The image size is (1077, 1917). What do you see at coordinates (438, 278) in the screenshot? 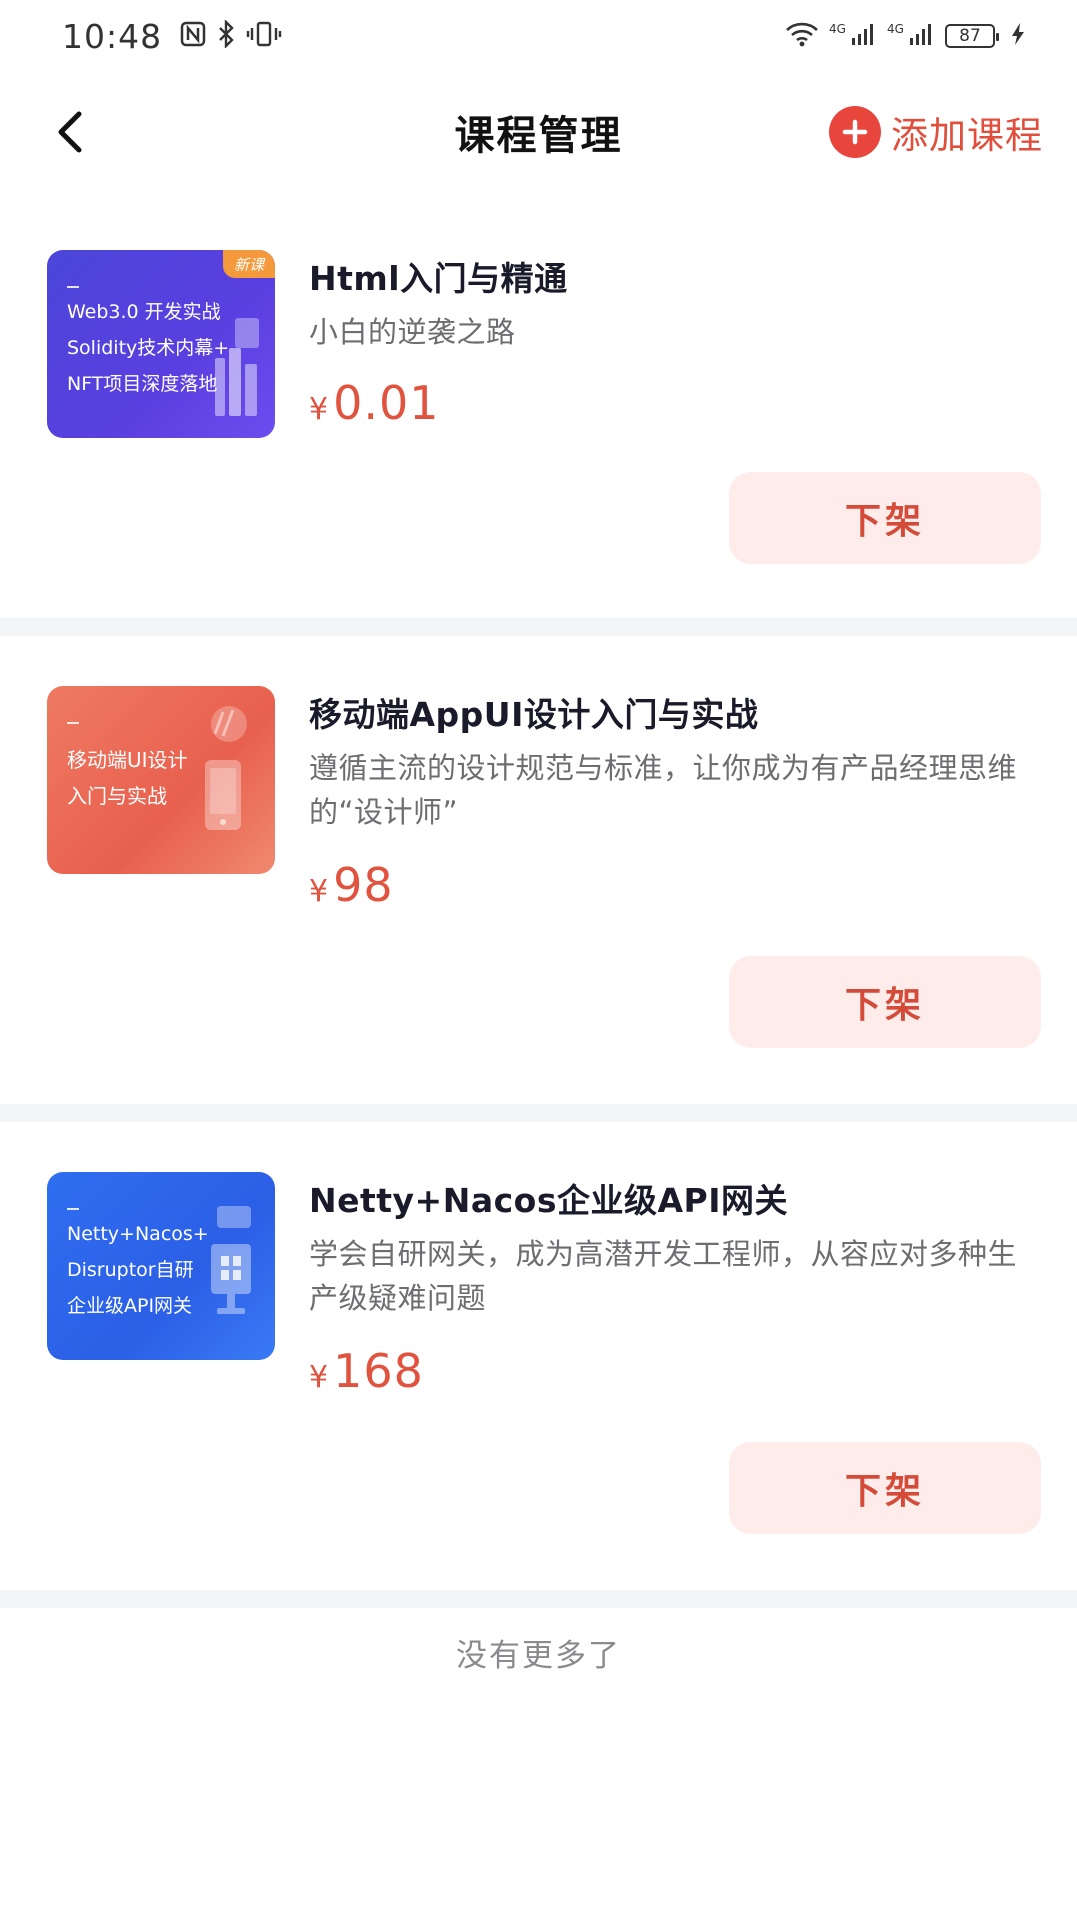
I see `course-title: Html入门与精通` at bounding box center [438, 278].